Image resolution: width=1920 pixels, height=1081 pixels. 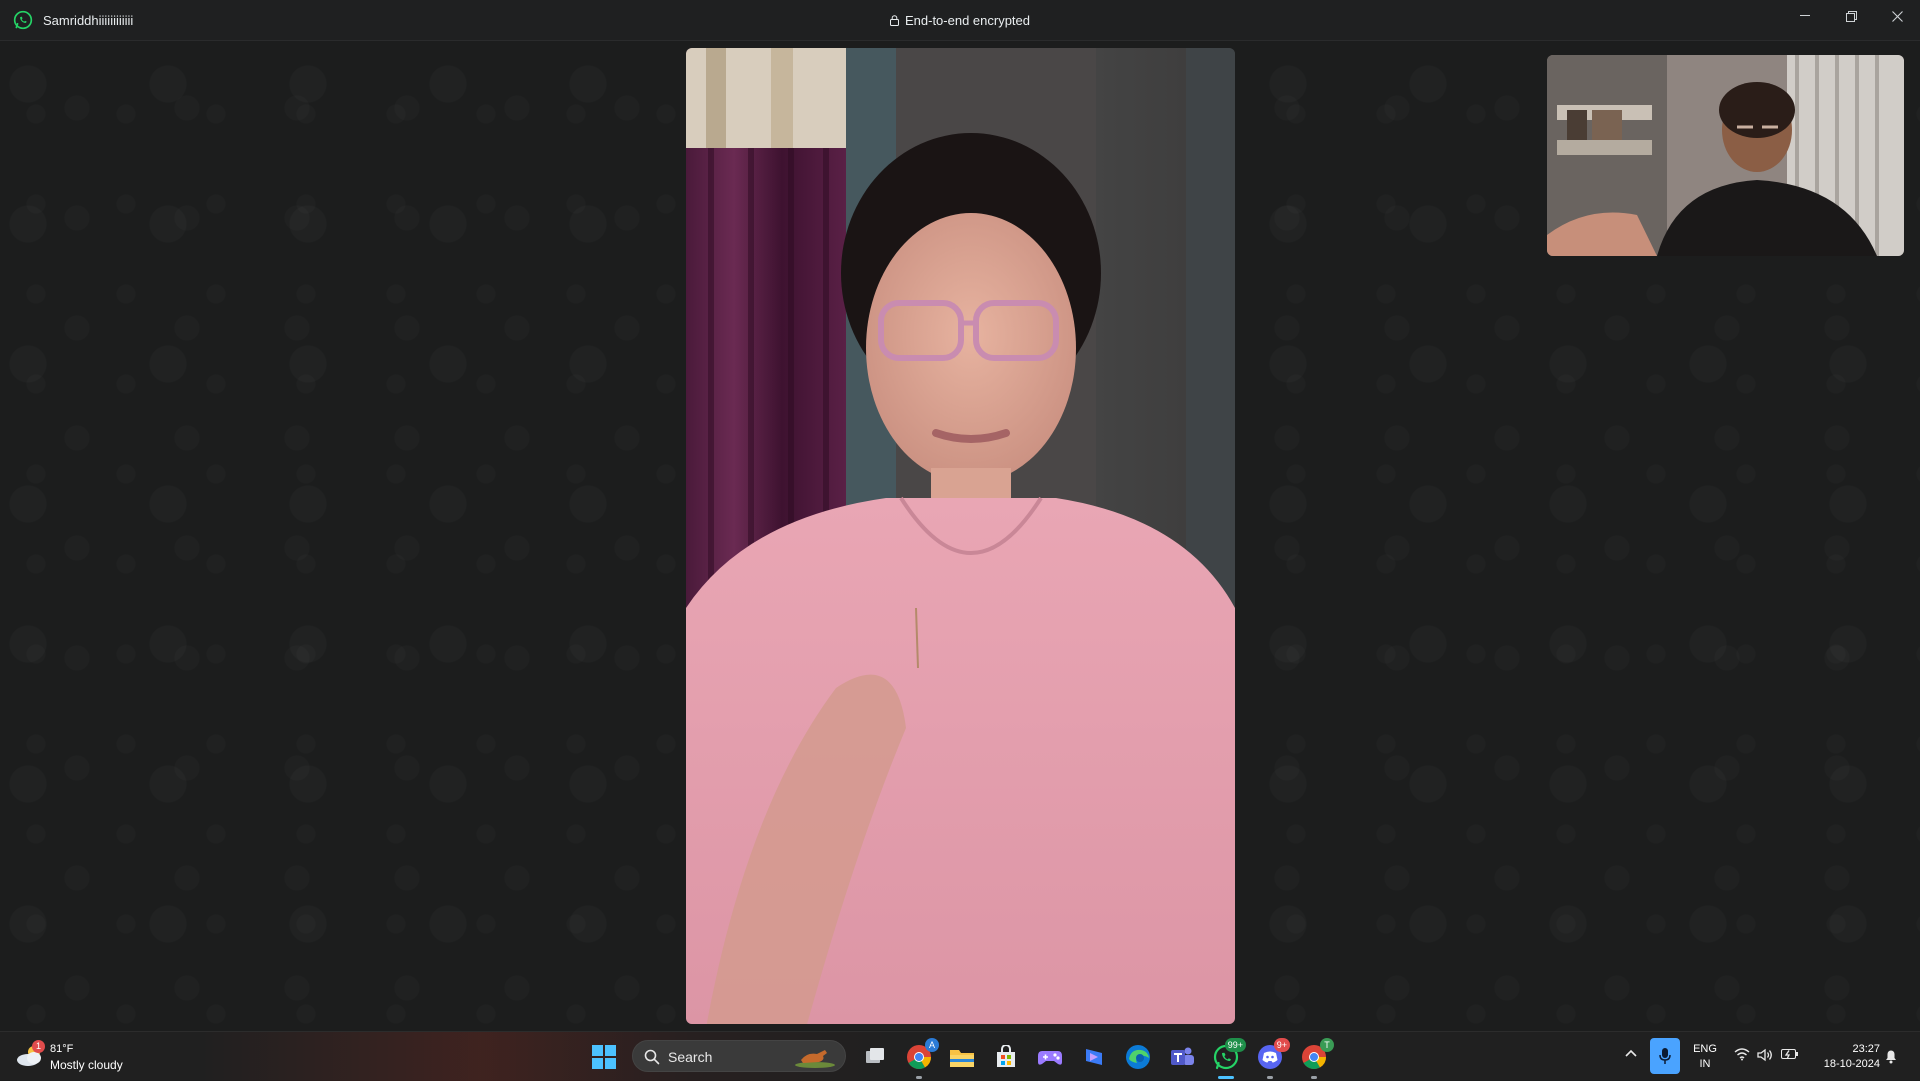 What do you see at coordinates (1705, 1057) in the screenshot?
I see `language-indicator: ENG IN` at bounding box center [1705, 1057].